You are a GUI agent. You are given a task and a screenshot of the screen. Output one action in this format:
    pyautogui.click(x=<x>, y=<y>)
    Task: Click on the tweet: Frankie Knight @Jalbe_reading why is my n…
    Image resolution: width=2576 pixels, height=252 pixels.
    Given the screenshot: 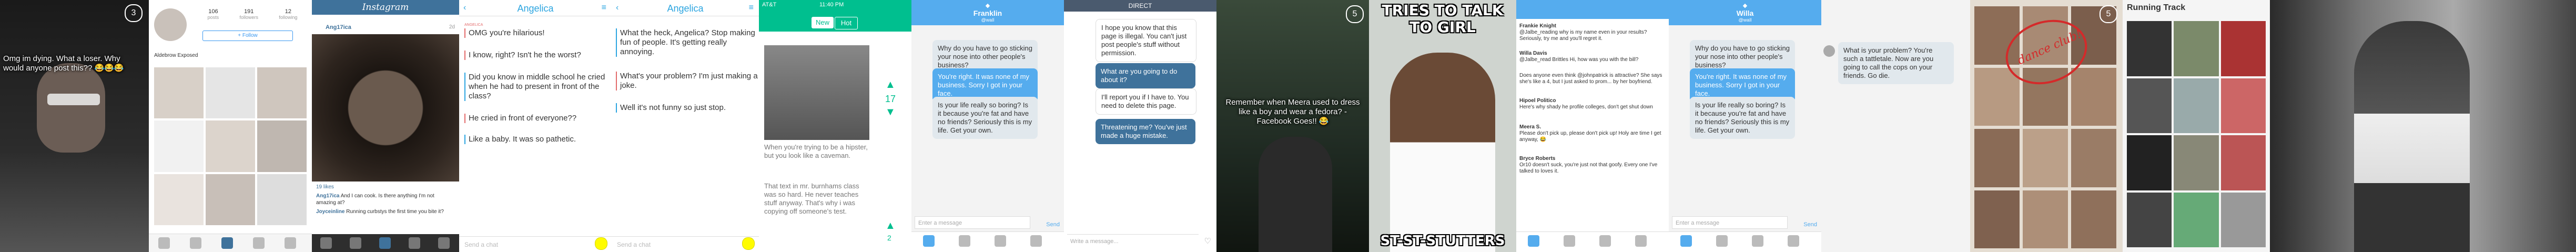 What is the action you would take?
    pyautogui.click(x=1593, y=32)
    